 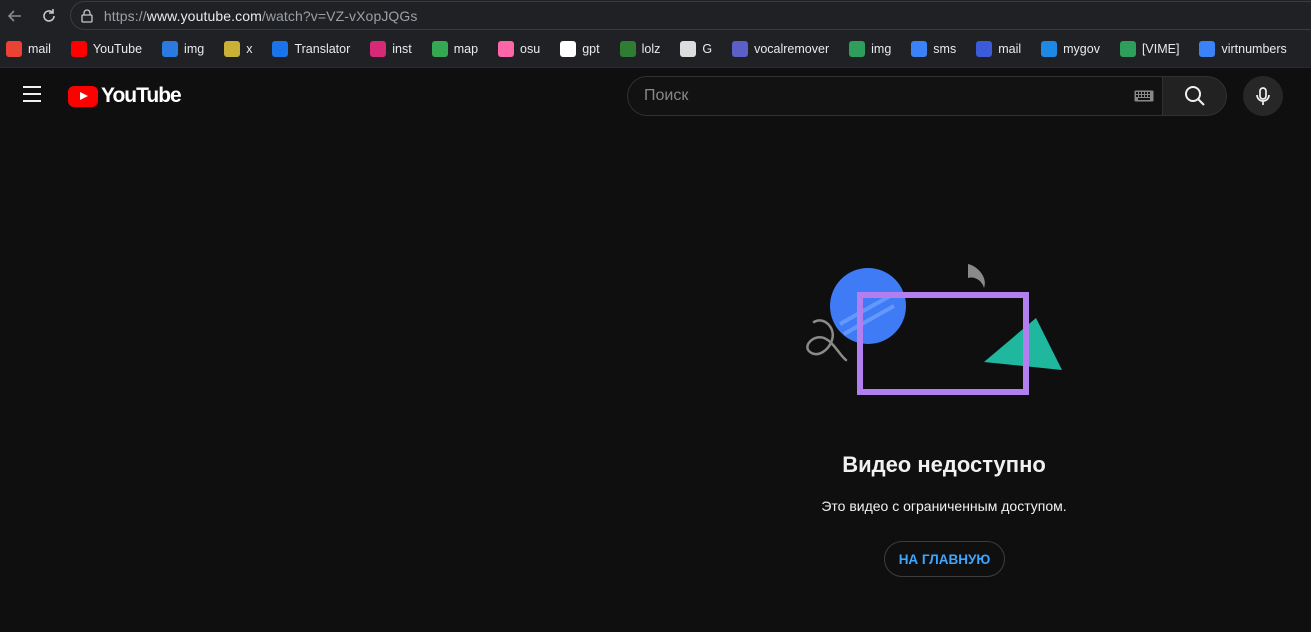 What do you see at coordinates (141, 95) in the screenshot?
I see `logo-text: YouTube` at bounding box center [141, 95].